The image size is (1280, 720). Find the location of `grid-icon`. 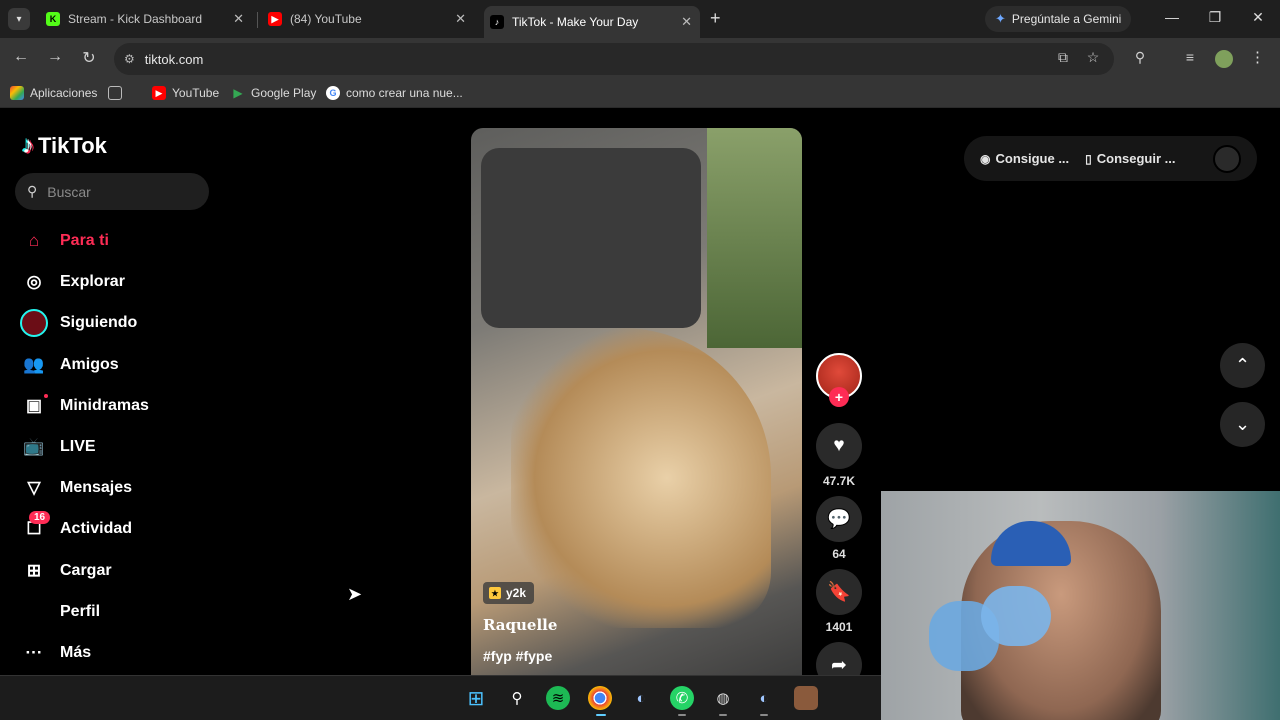

grid-icon is located at coordinates (115, 93).